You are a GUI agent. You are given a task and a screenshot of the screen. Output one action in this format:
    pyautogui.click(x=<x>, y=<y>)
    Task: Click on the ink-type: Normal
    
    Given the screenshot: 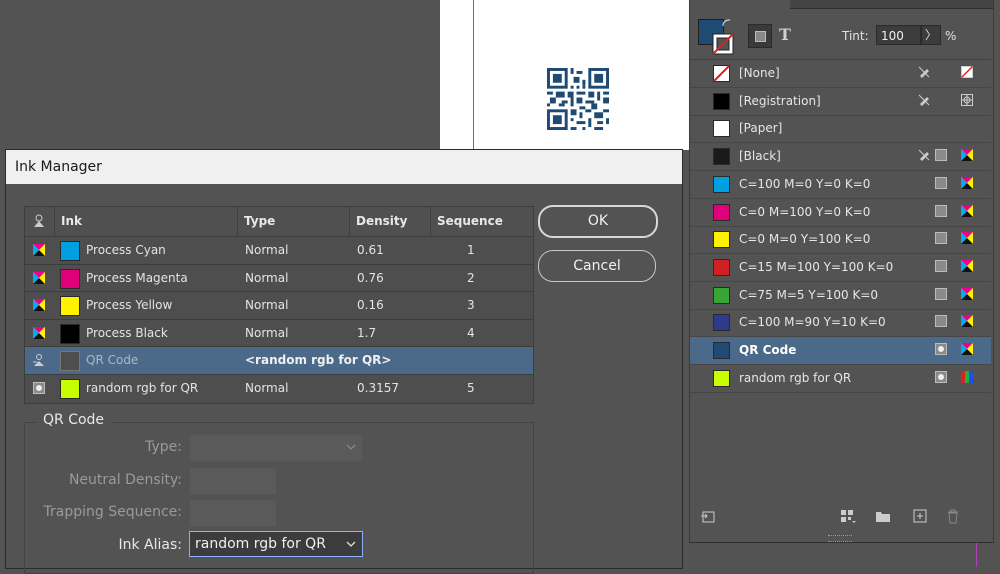 What is the action you would take?
    pyautogui.click(x=267, y=277)
    